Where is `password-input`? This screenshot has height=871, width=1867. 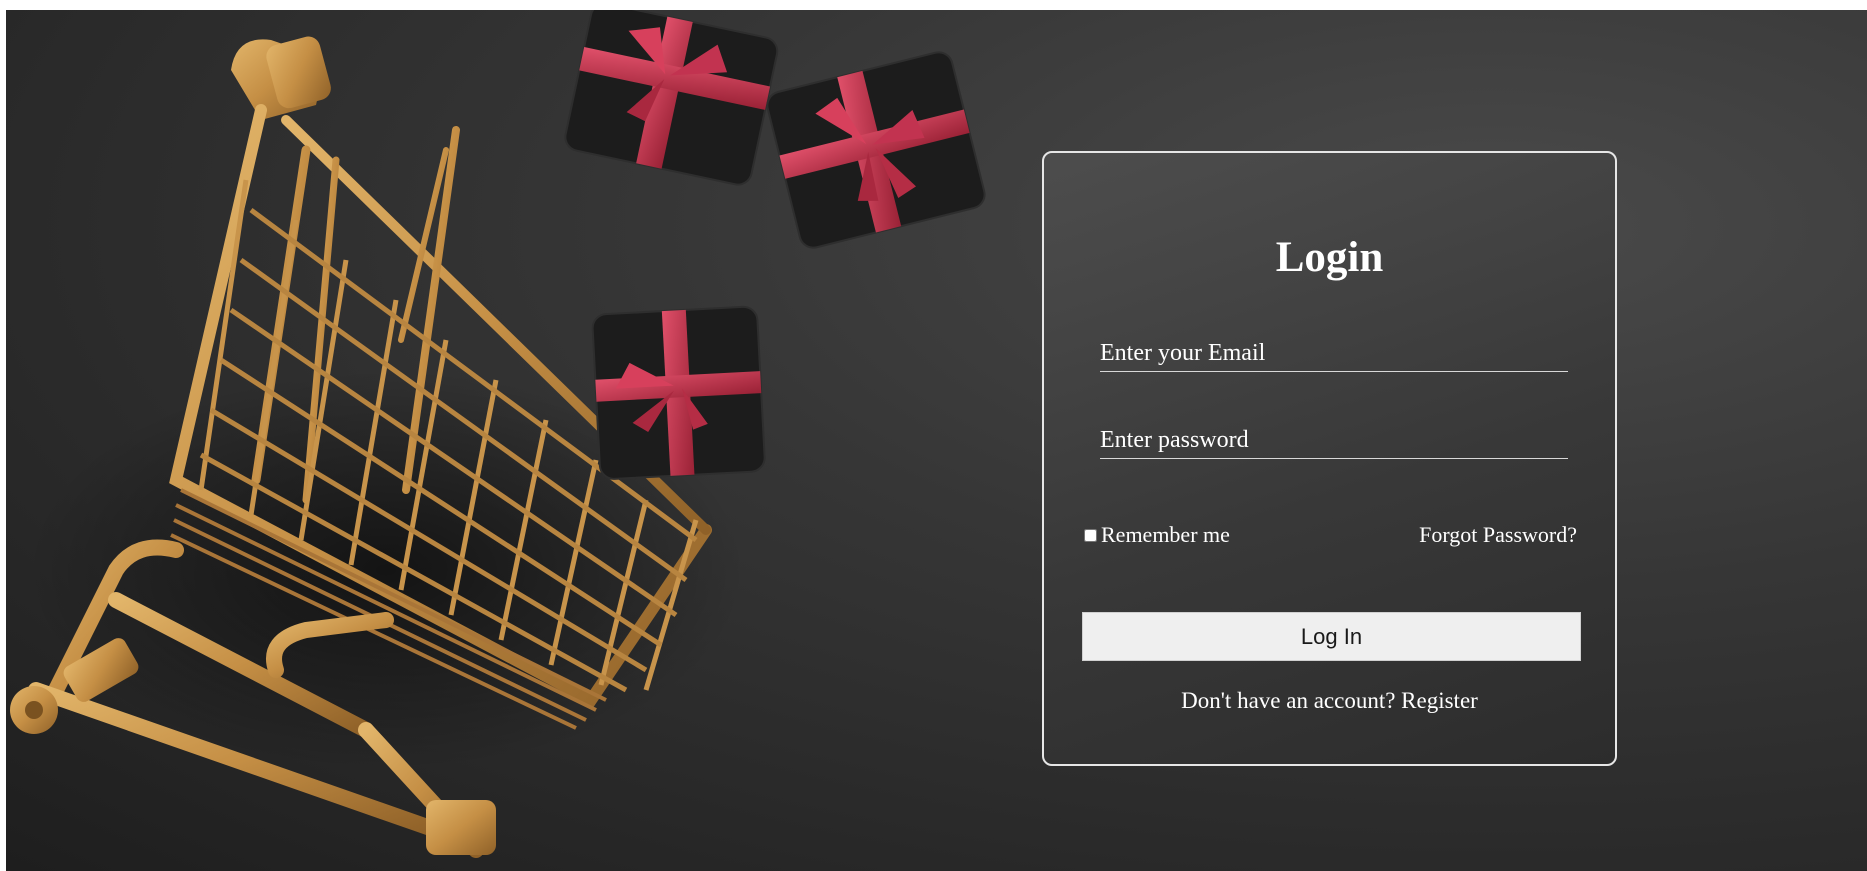
password-input is located at coordinates (1334, 440).